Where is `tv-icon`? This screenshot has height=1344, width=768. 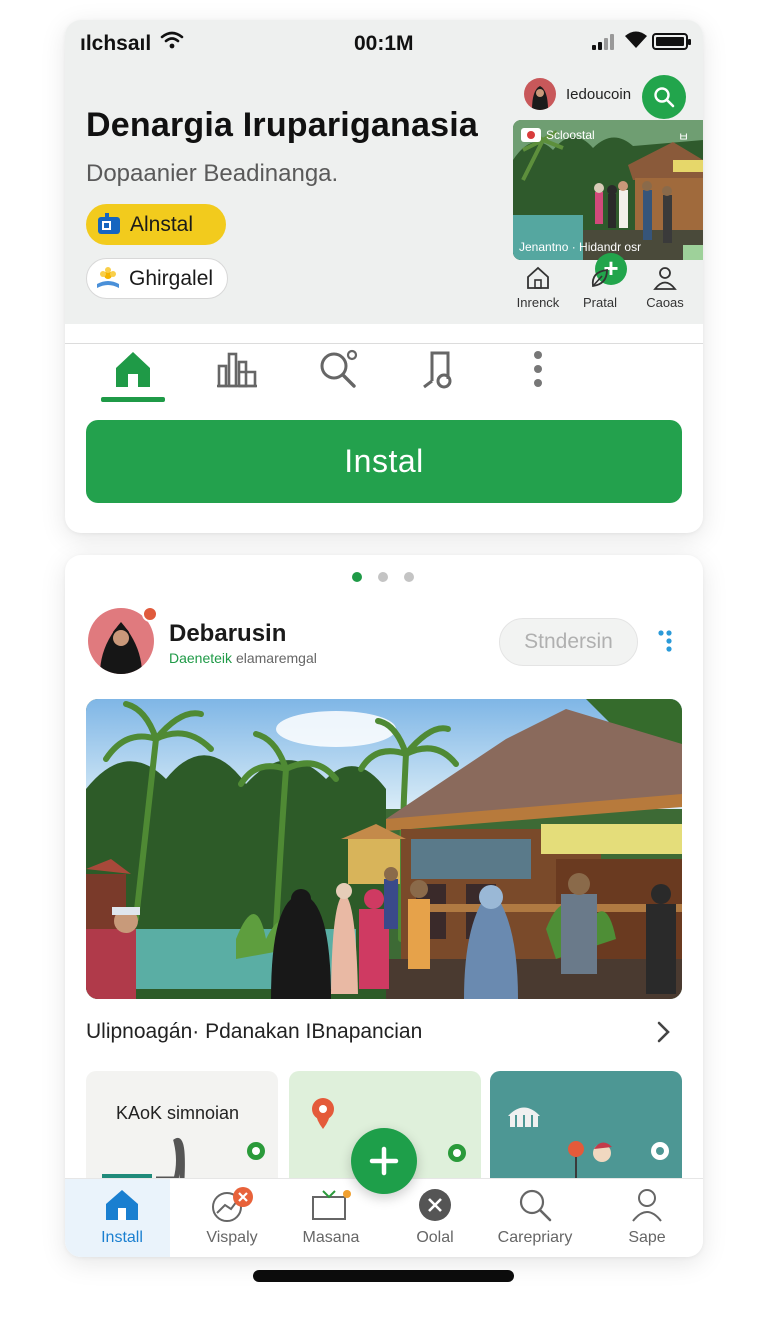
tv-icon is located at coordinates (331, 1205).